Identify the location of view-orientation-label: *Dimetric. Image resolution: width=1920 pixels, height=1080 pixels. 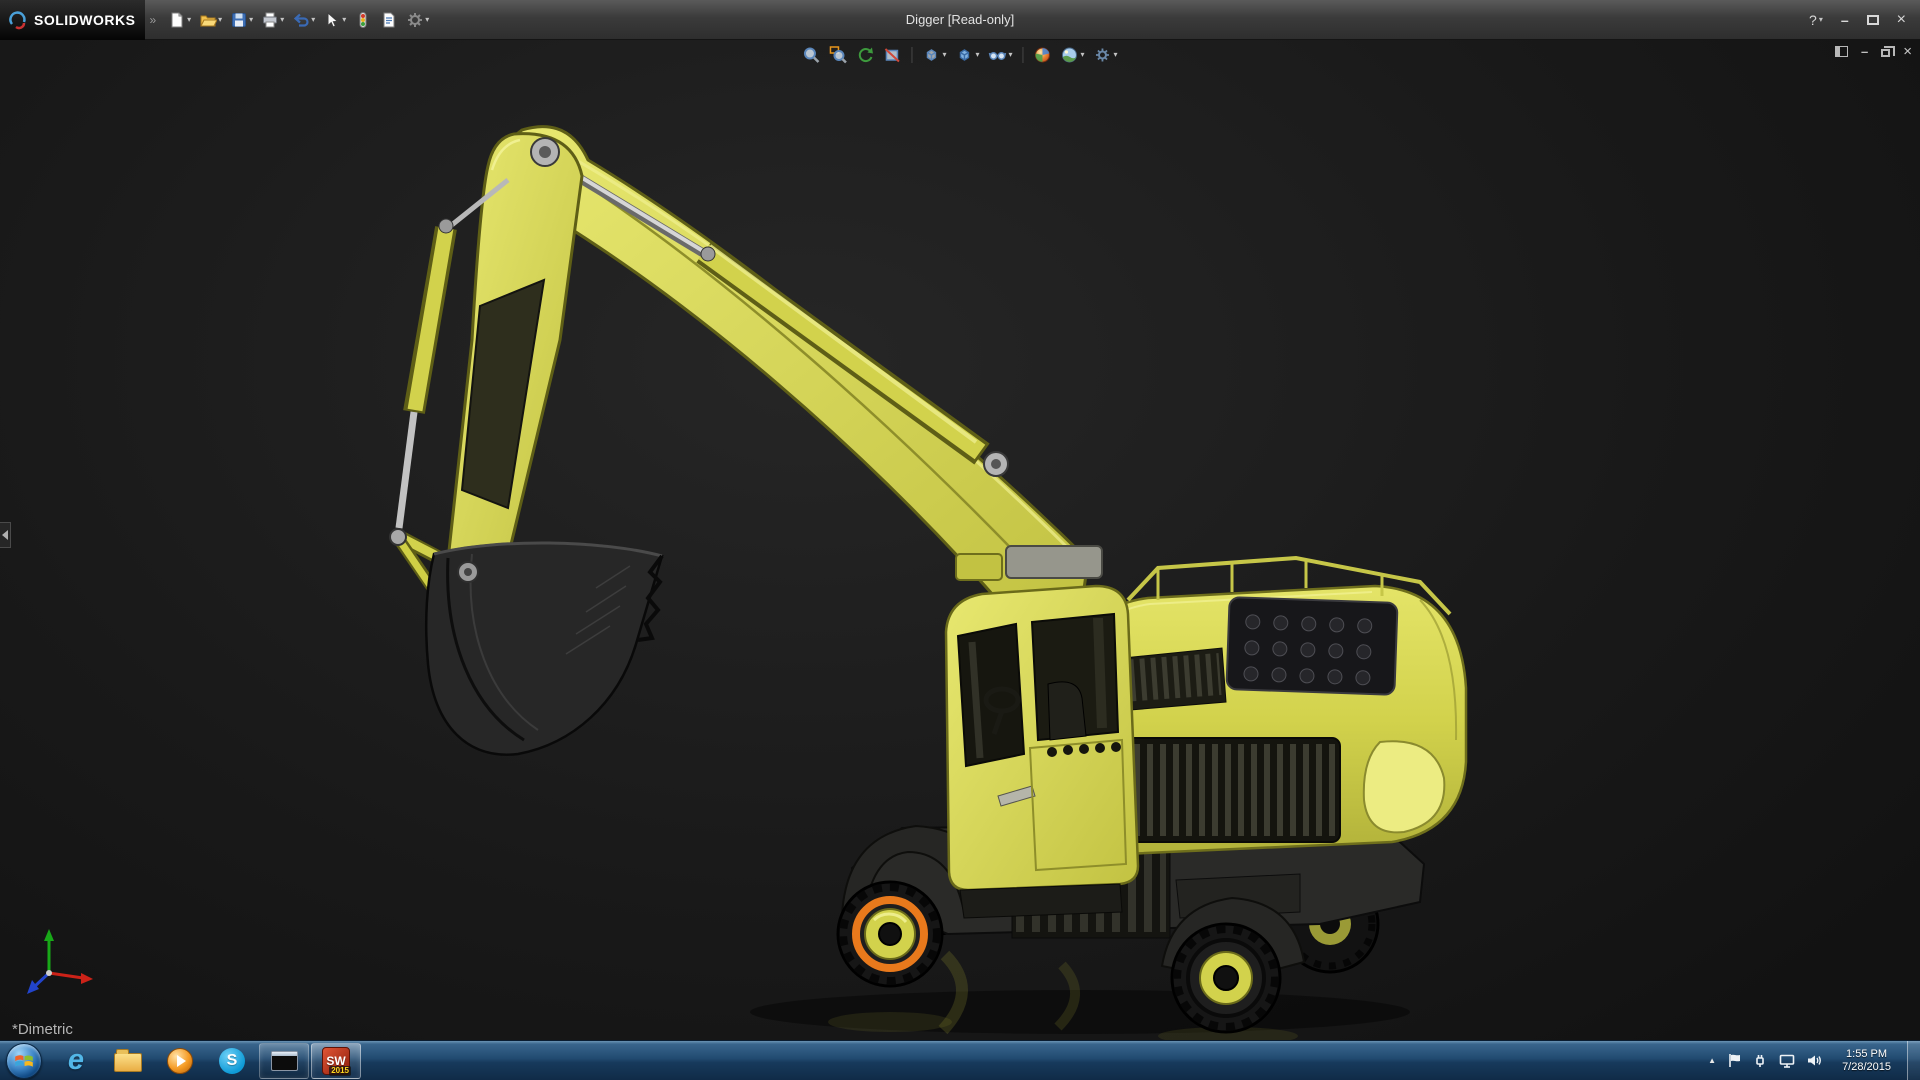
(42, 1029).